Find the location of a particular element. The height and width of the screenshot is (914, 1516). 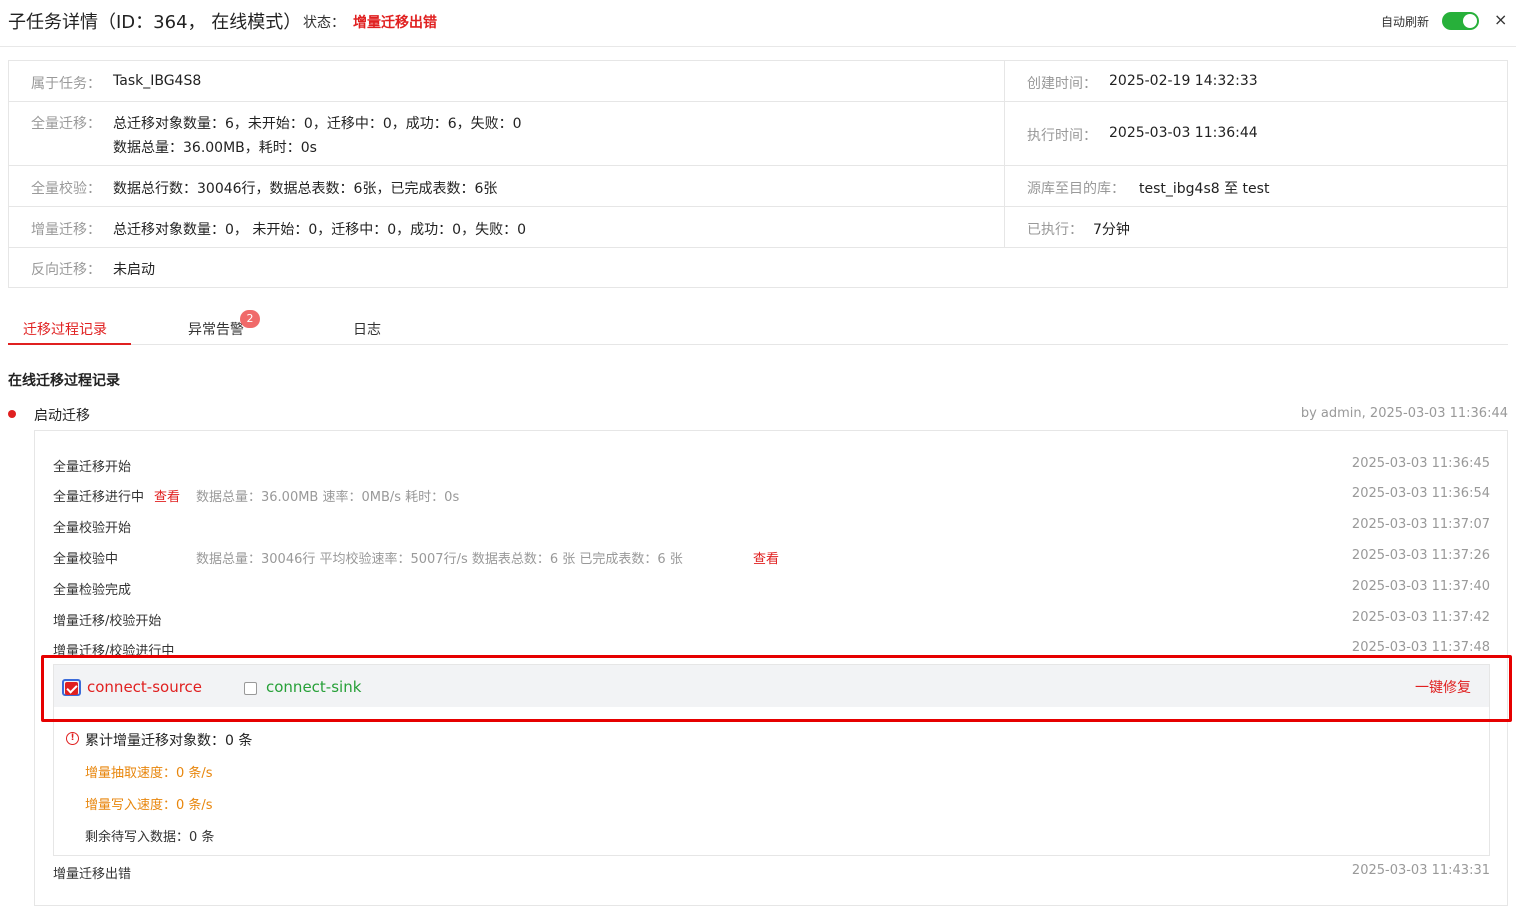

event-name: 全量校验中 is located at coordinates (86, 559).